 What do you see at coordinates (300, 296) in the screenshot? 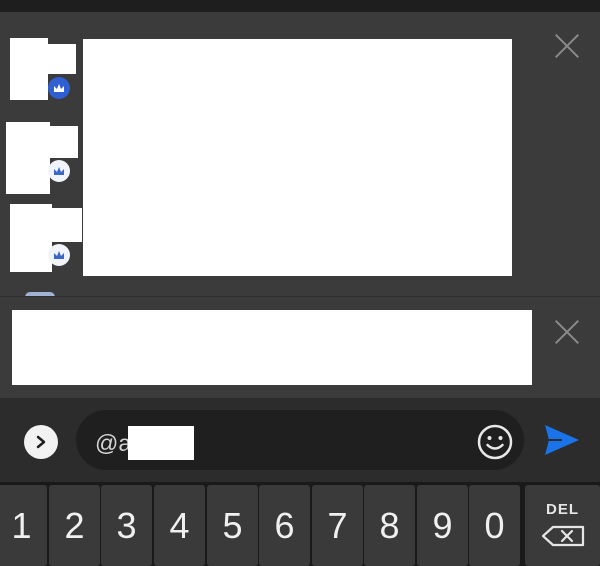
I see `divider` at bounding box center [300, 296].